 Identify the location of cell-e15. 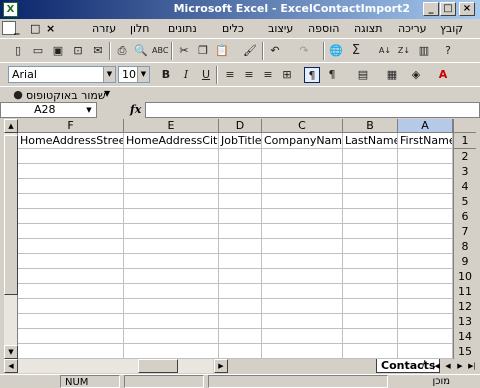
(171, 351).